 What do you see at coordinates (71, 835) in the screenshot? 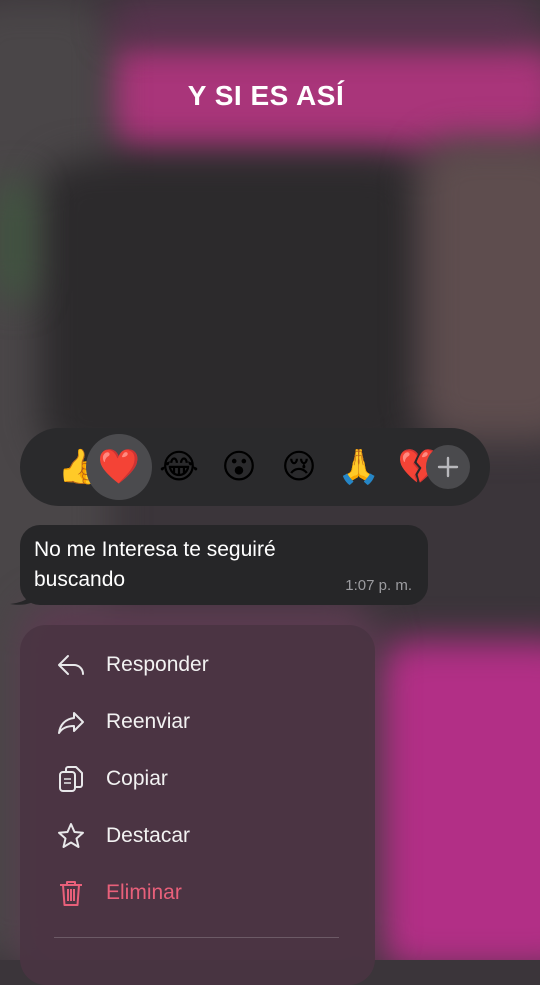
I see `star-icon` at bounding box center [71, 835].